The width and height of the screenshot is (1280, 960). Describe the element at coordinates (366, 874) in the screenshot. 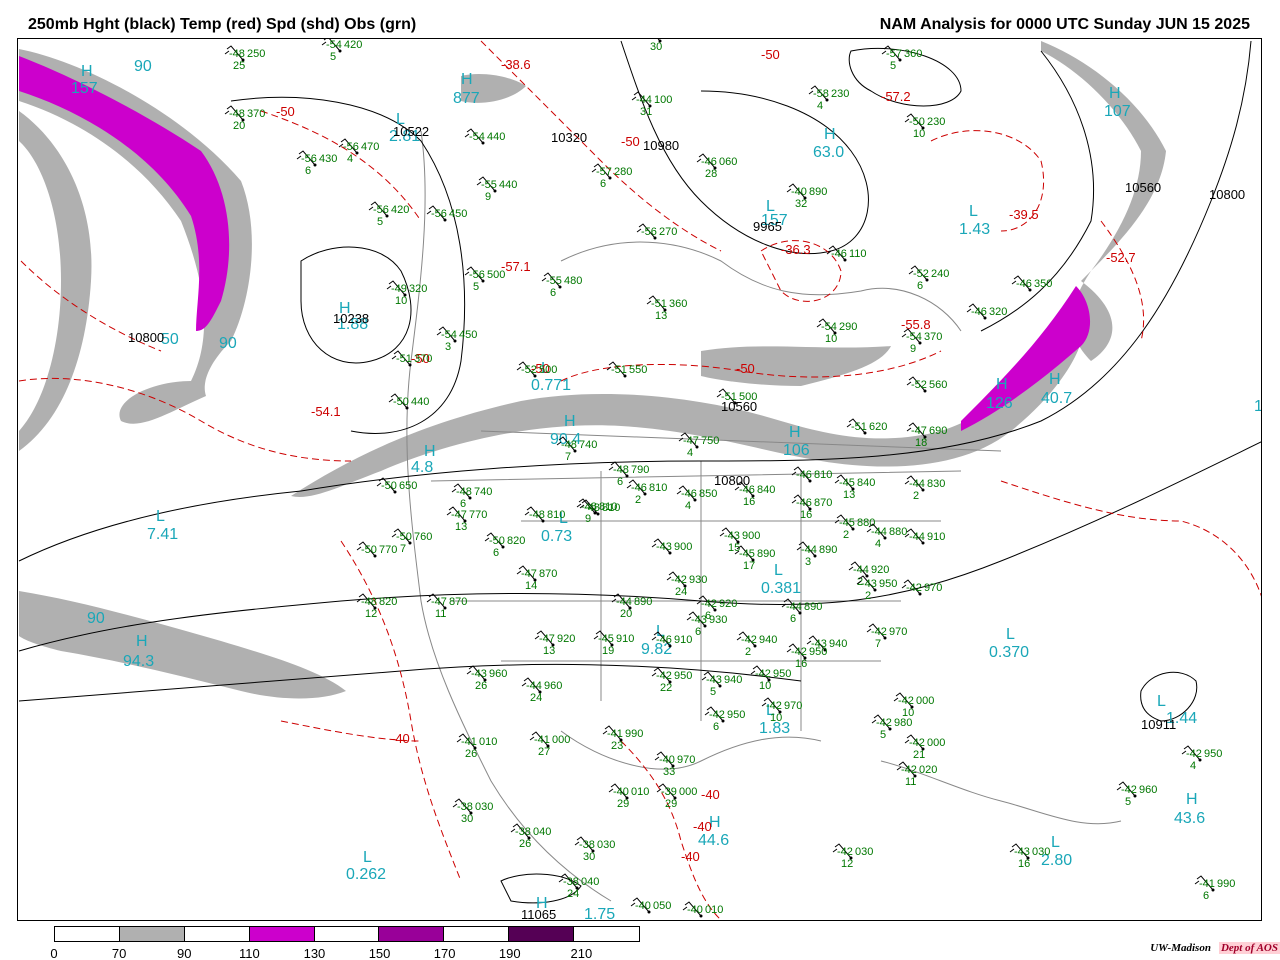

I see `center-value: 0.262` at that location.